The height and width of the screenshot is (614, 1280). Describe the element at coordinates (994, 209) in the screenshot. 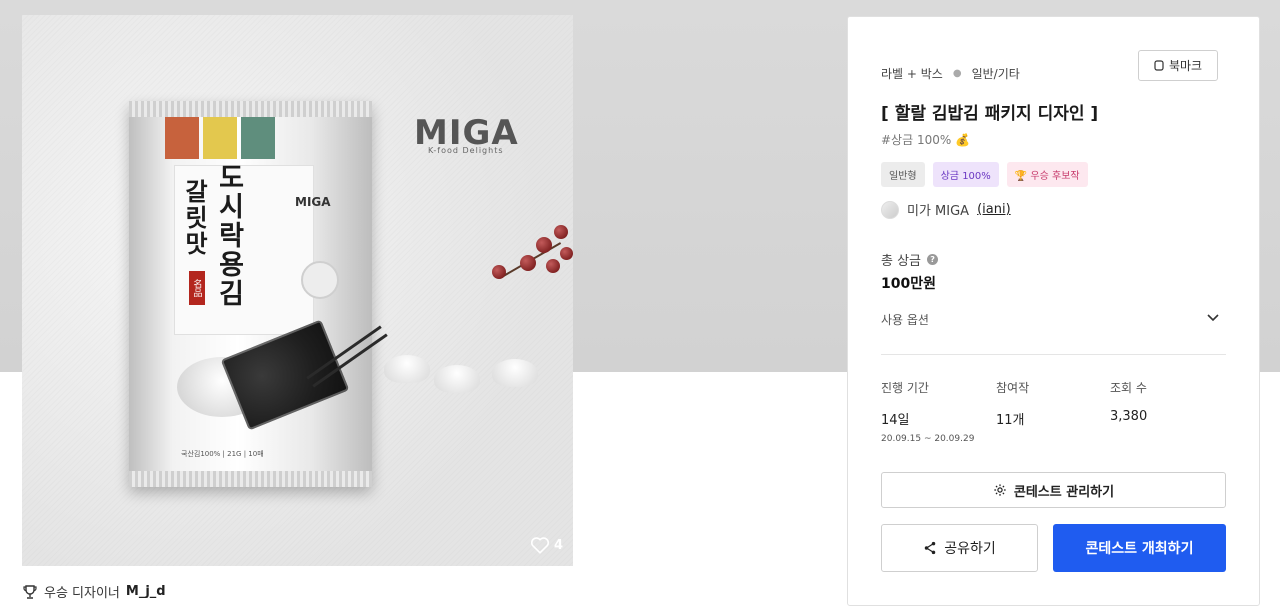

I see `host-id: (iani)` at that location.